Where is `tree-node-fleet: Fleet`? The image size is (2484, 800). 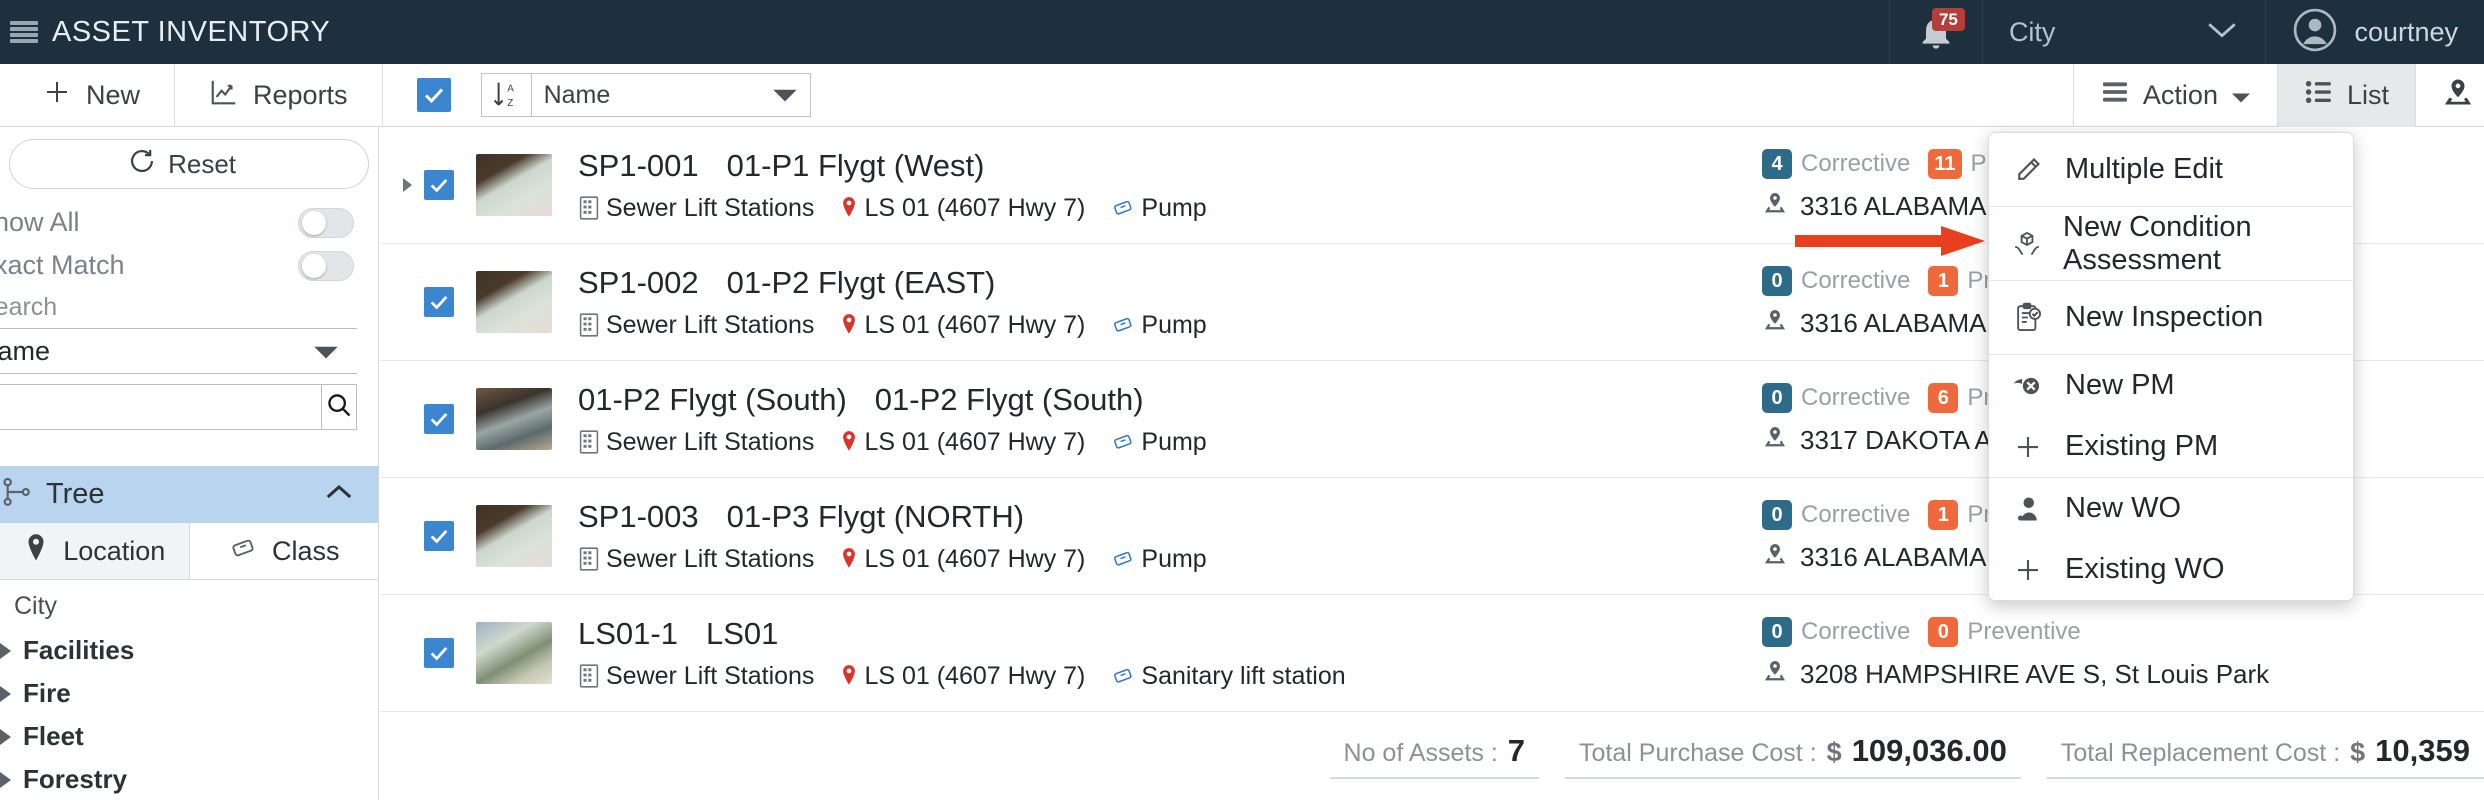
tree-node-fleet: Fleet is located at coordinates (189, 736).